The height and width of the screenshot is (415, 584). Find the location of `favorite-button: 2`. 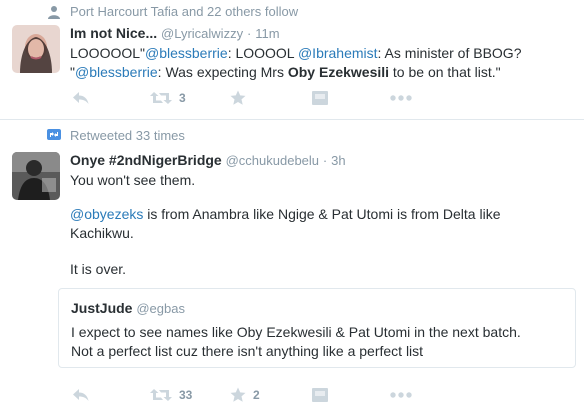

favorite-button: 2 is located at coordinates (245, 395).